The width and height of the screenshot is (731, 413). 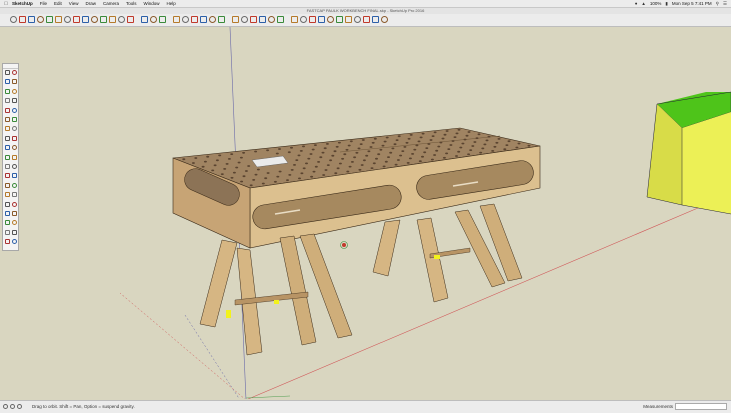 What do you see at coordinates (14, 185) in the screenshot?
I see `3d-text-icon` at bounding box center [14, 185].